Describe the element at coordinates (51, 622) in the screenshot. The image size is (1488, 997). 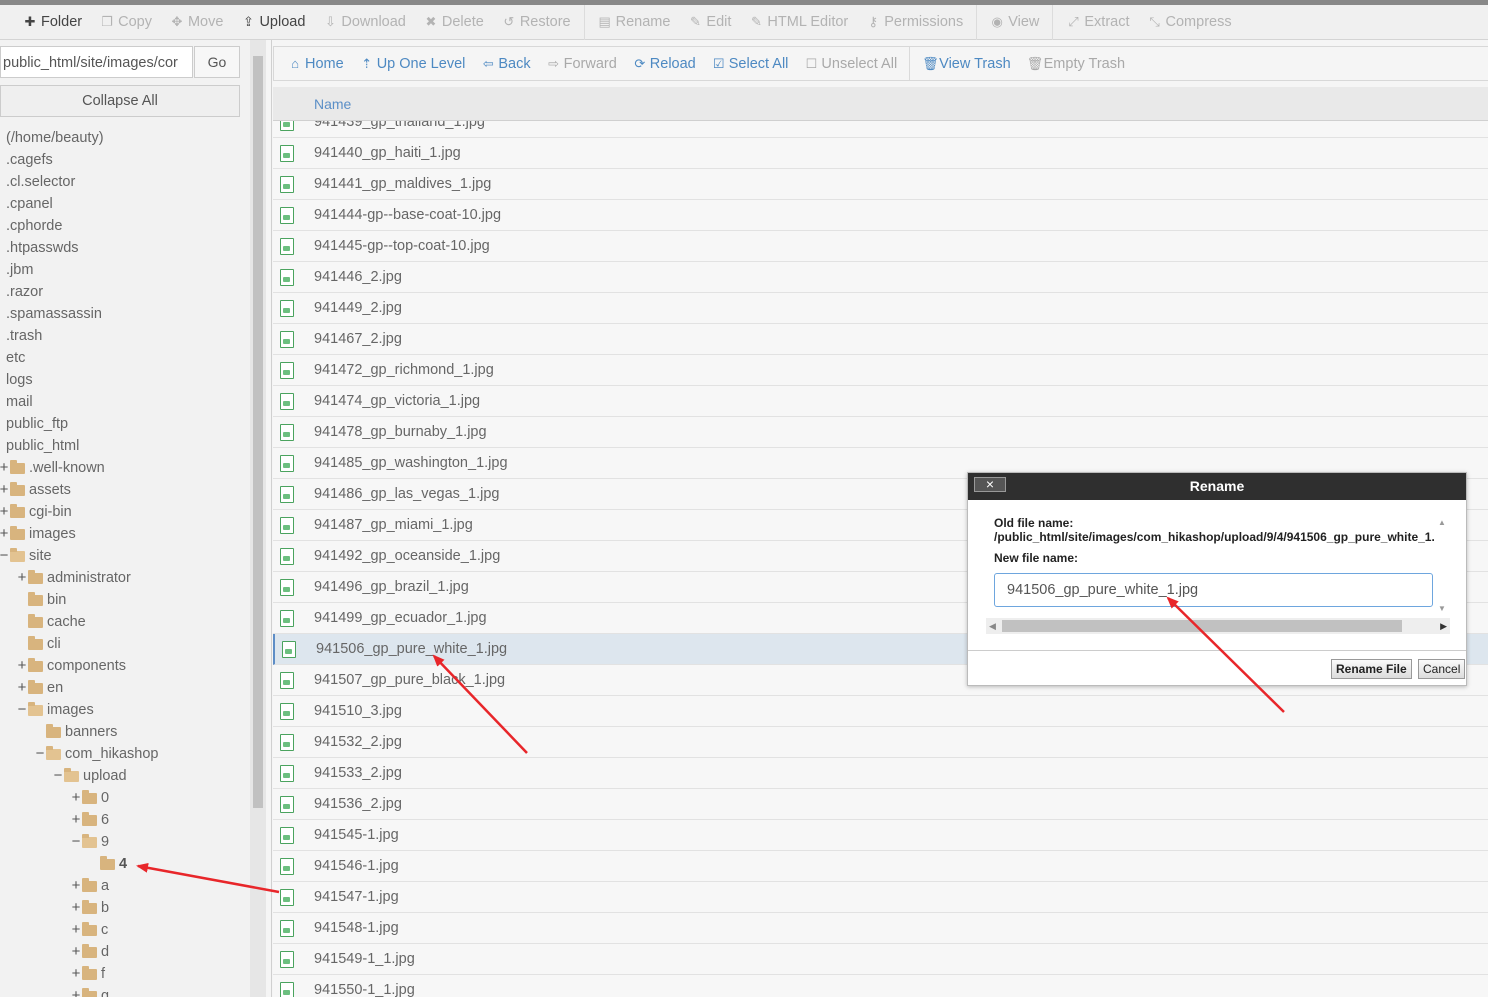
I see `tree-item-cache: cache` at that location.